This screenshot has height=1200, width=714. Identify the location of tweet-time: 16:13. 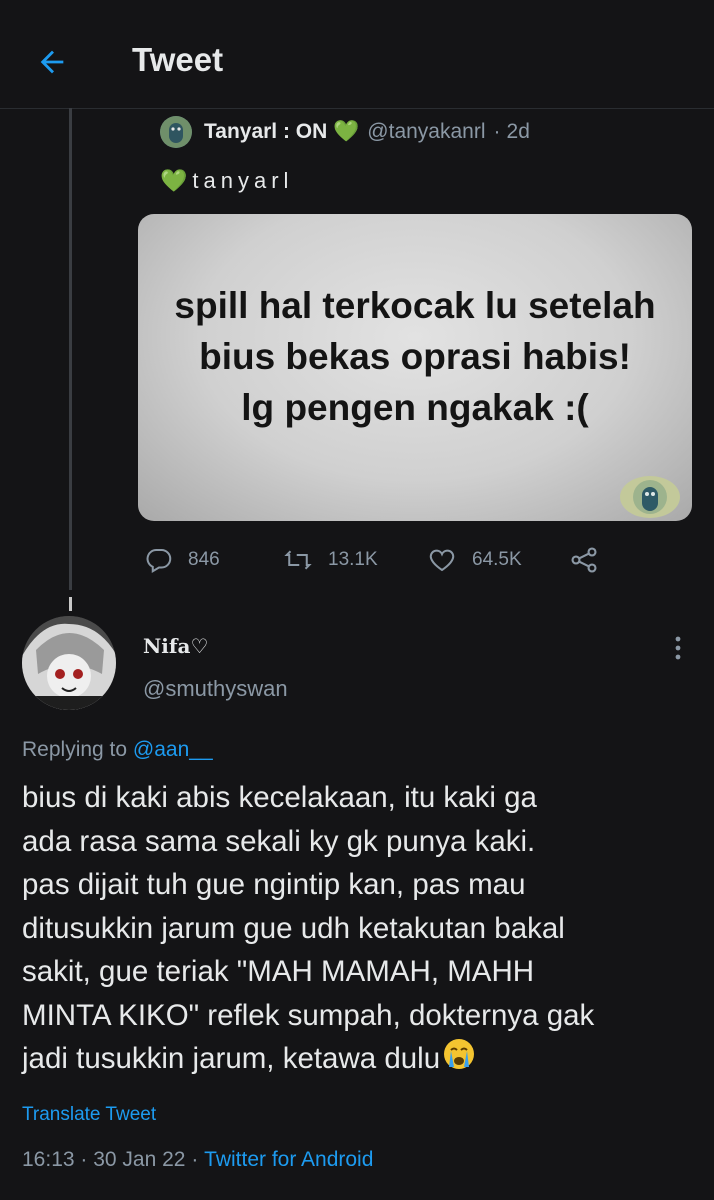
(48, 1159).